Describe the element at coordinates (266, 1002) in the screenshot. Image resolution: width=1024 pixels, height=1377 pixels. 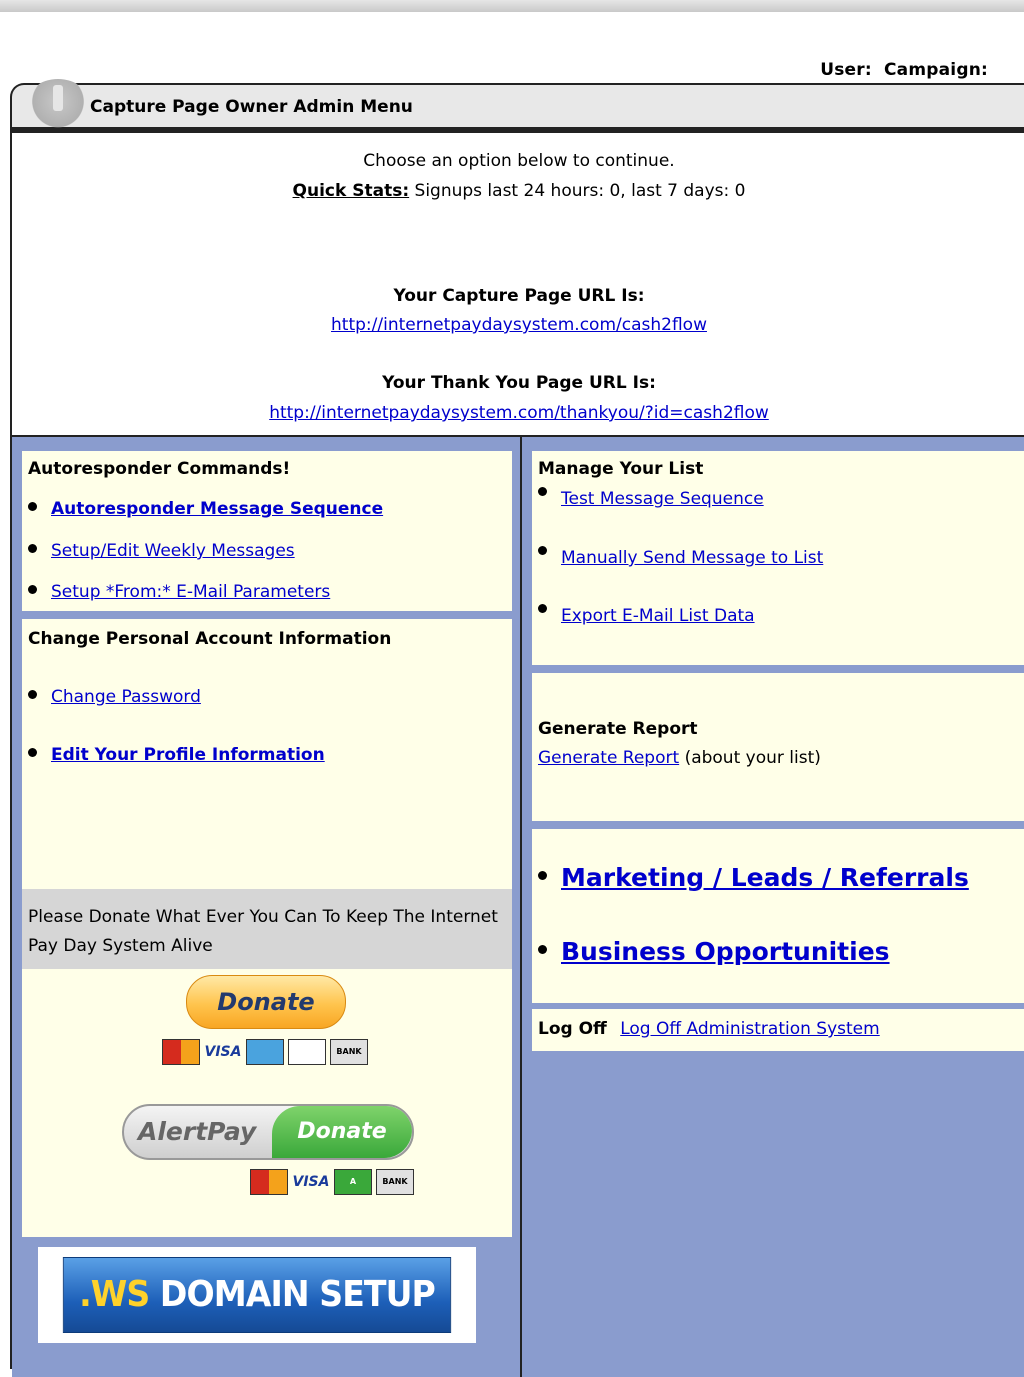
I see `paypal-donate-button: Donate` at that location.